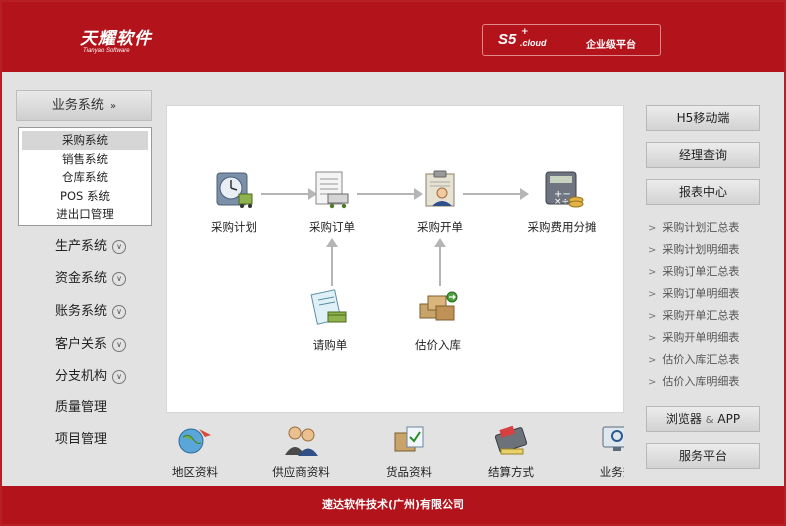 The image size is (786, 526). Describe the element at coordinates (525, 32) in the screenshot. I see `badge-plus: +` at that location.